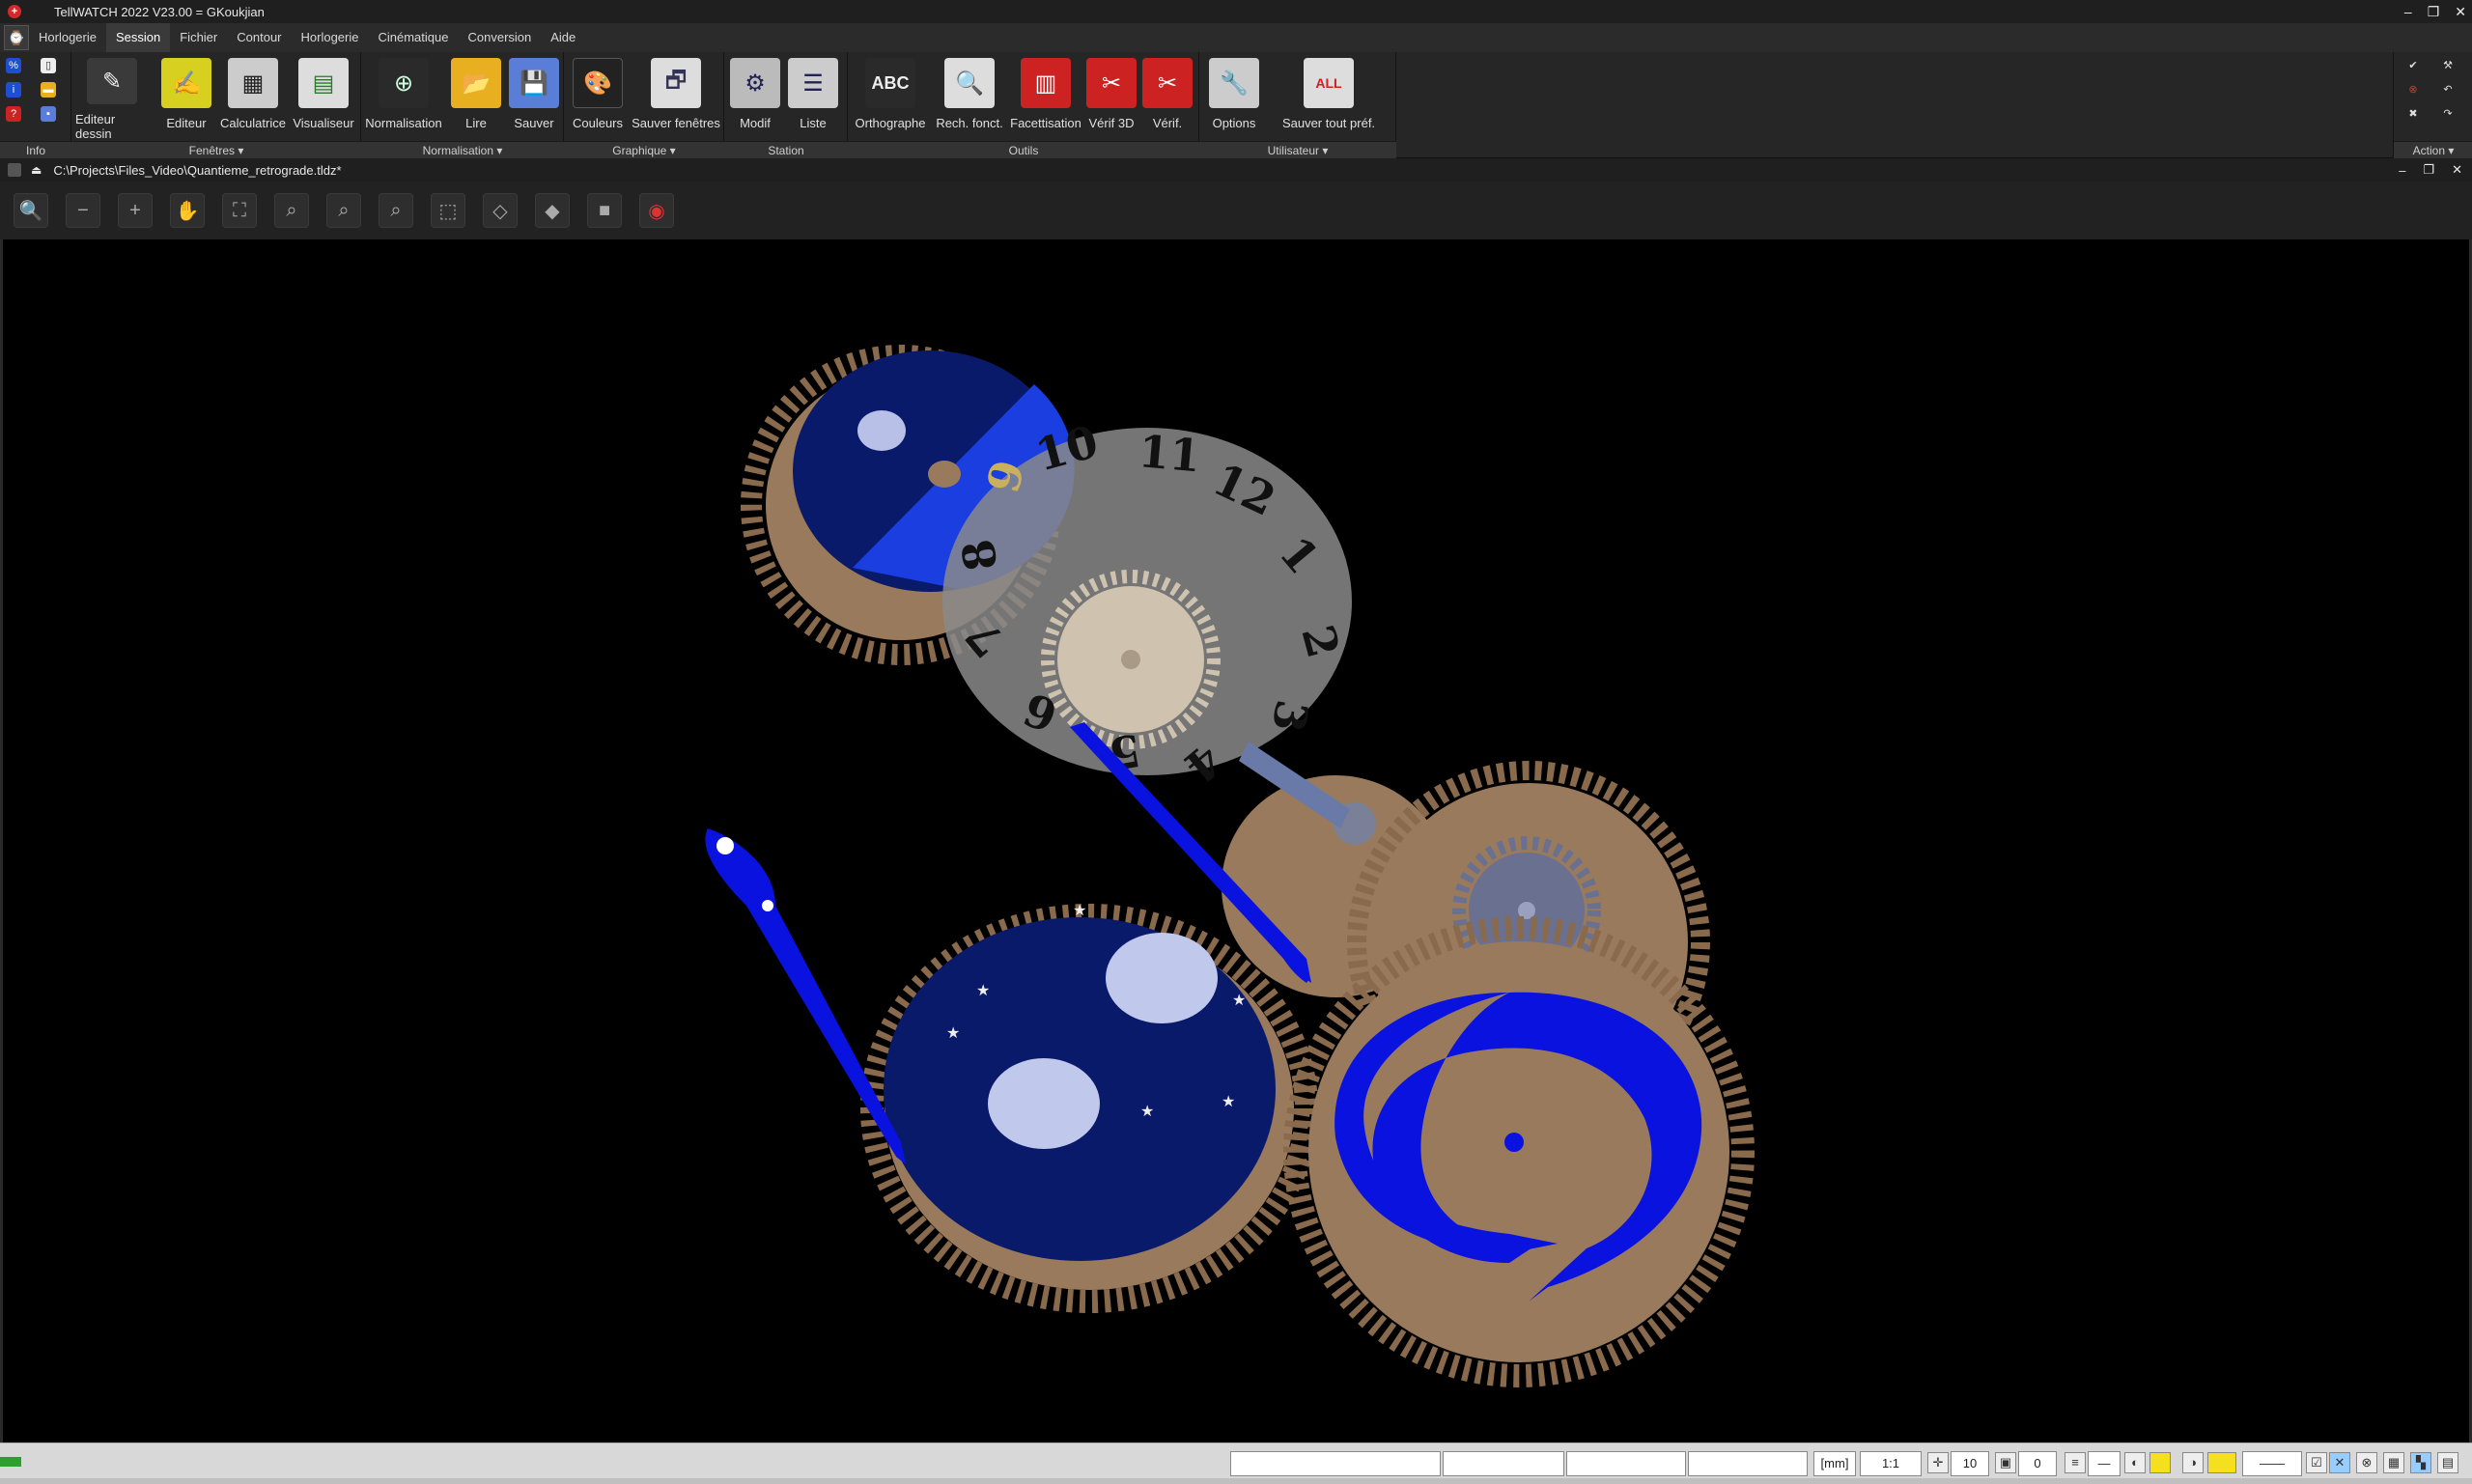 The image size is (2472, 1484). What do you see at coordinates (1111, 100) in the screenshot?
I see `verif-3d-button: ✂ Vérif 3D` at bounding box center [1111, 100].